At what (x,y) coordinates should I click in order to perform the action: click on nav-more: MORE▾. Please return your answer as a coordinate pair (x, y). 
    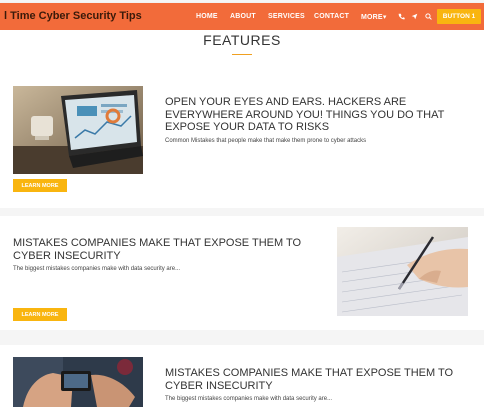
    Looking at the image, I should click on (374, 17).